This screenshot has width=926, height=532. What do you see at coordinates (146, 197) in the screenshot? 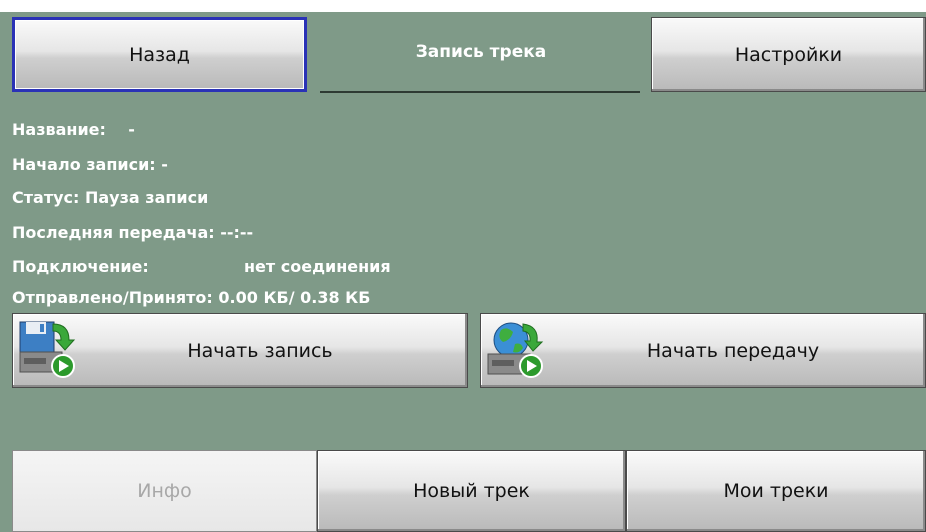
I see `status-value: Пауза записи` at bounding box center [146, 197].